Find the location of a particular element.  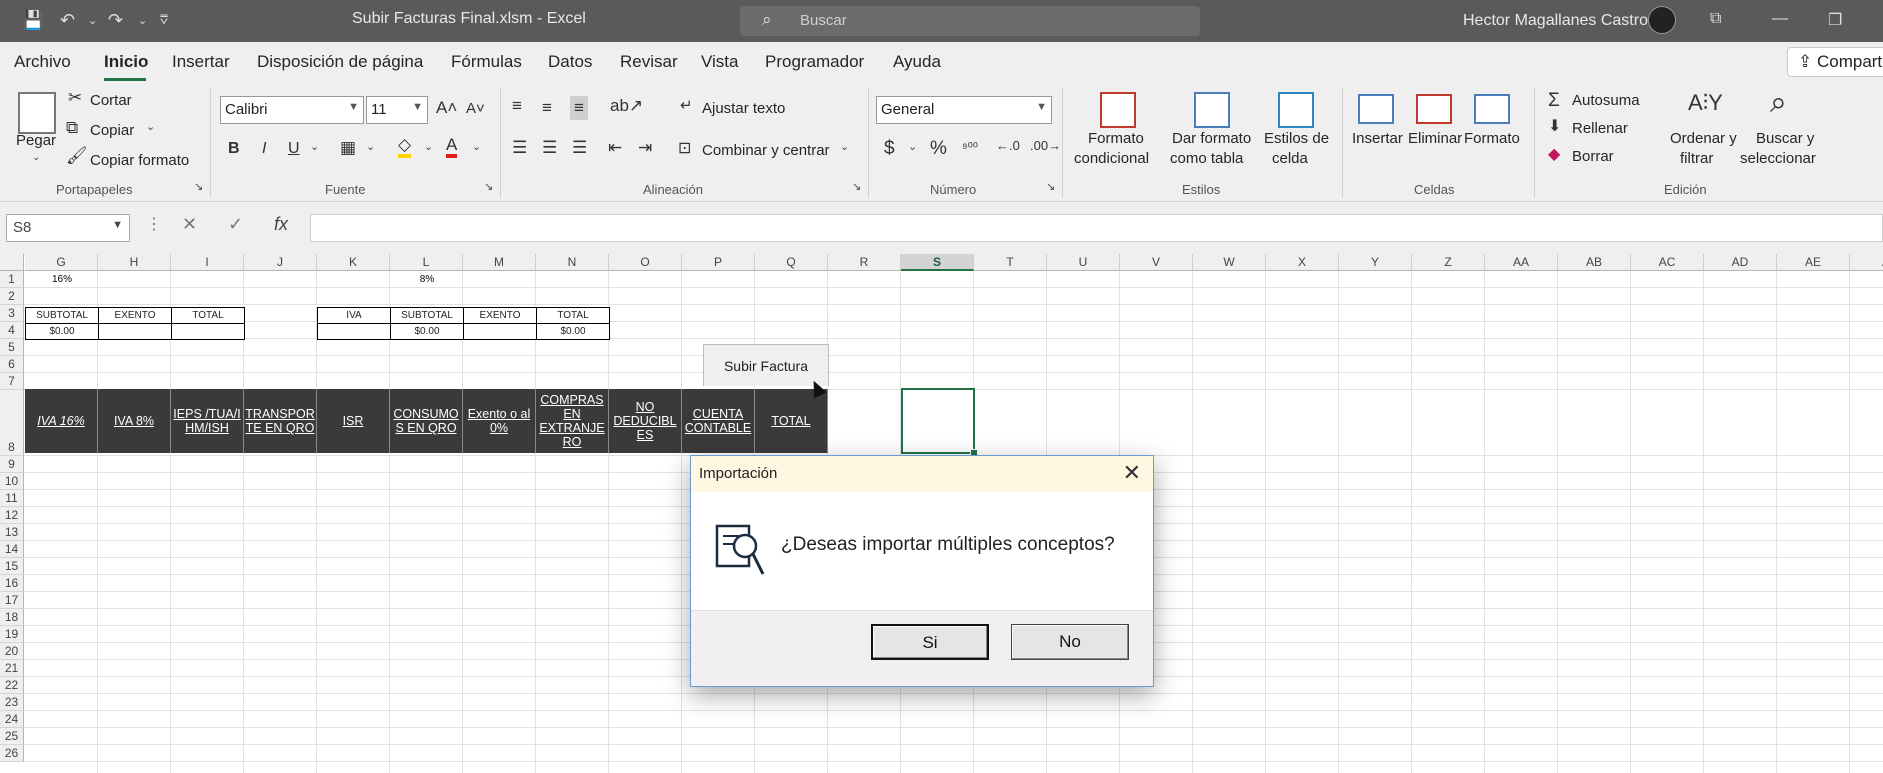

format-table-icon is located at coordinates (1212, 110).